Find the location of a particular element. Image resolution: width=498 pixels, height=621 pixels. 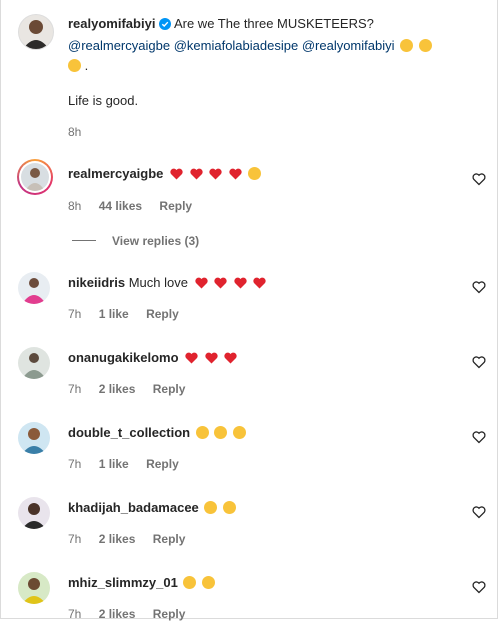

comment-item: mhiz_slimmzy_01 7h 2 likes Reply is located at coordinates (249, 591).